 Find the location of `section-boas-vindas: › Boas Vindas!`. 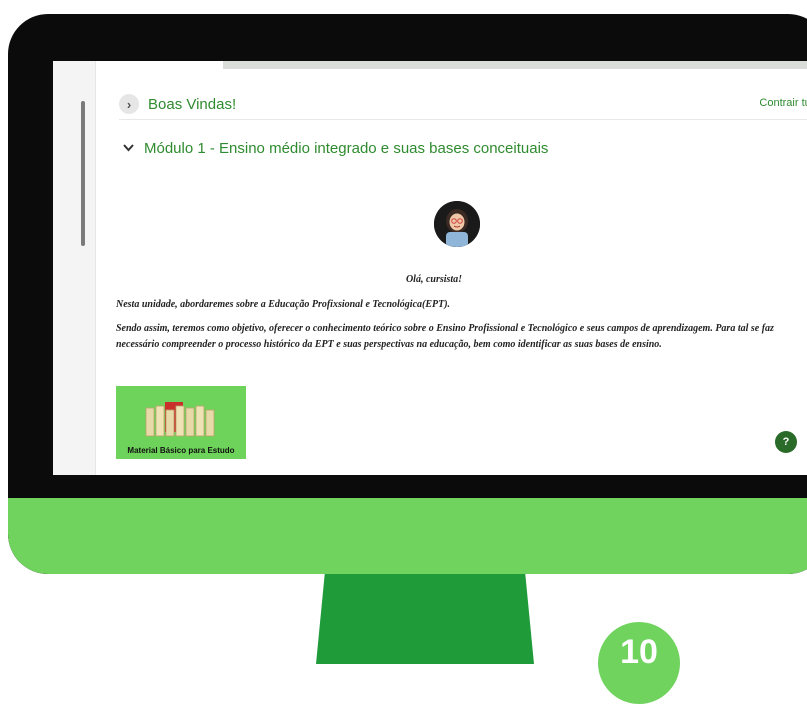

section-boas-vindas: › Boas Vindas! is located at coordinates (463, 104).